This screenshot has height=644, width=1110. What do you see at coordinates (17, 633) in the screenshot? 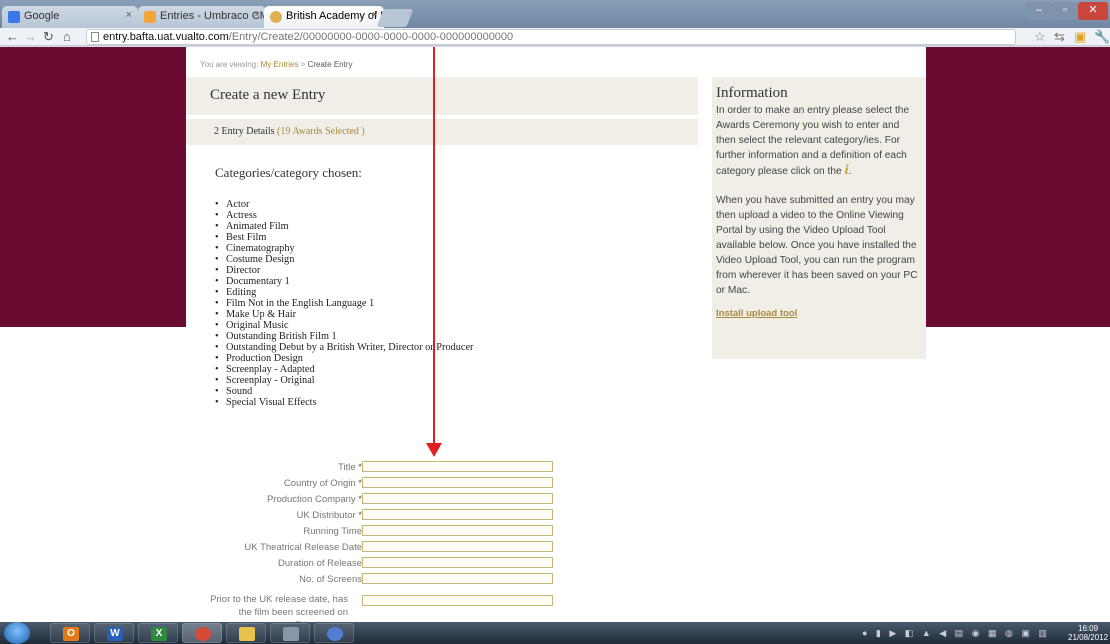
I see `start-button` at bounding box center [17, 633].